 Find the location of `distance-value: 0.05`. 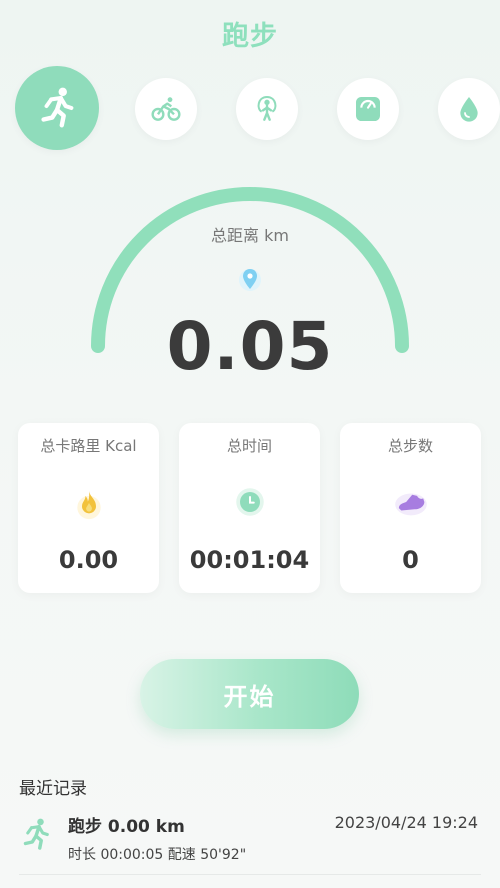

distance-value: 0.05 is located at coordinates (250, 346).